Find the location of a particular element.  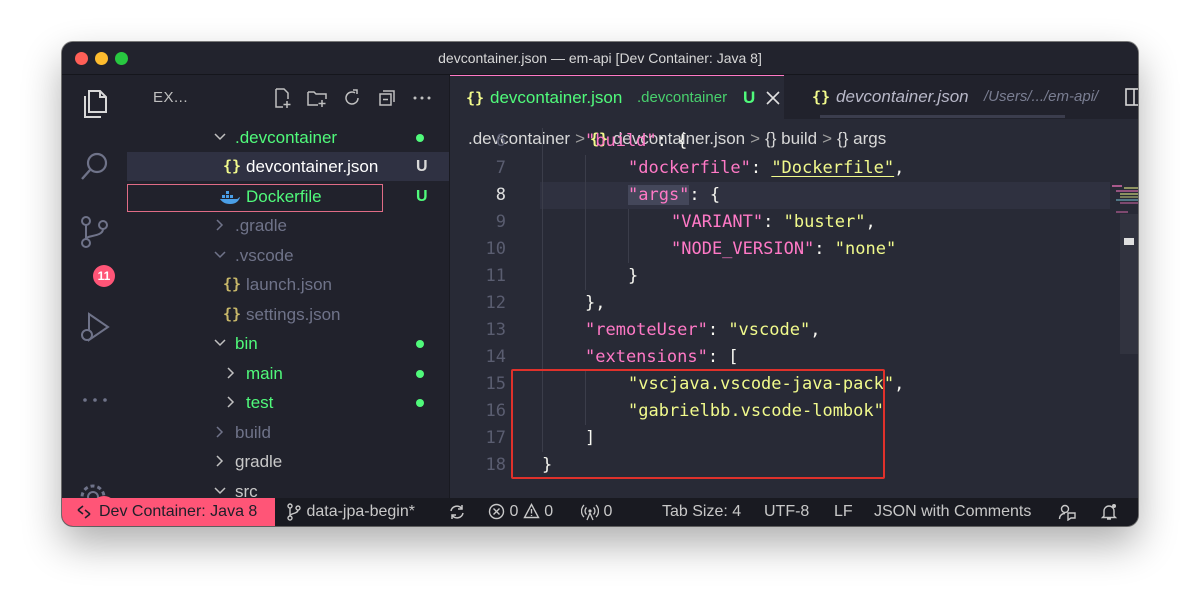

code-line: 7 "dockerfile": "Dockerfile", is located at coordinates (780, 168).